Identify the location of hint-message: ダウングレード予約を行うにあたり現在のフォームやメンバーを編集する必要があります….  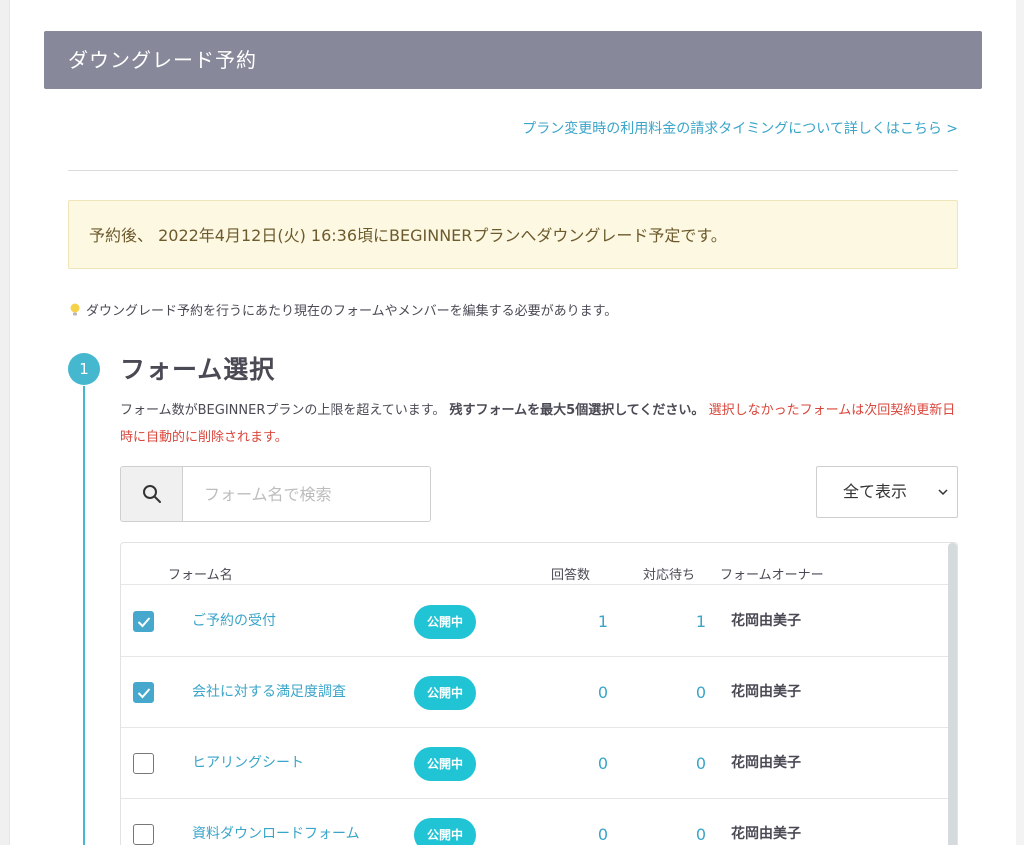
(342, 309).